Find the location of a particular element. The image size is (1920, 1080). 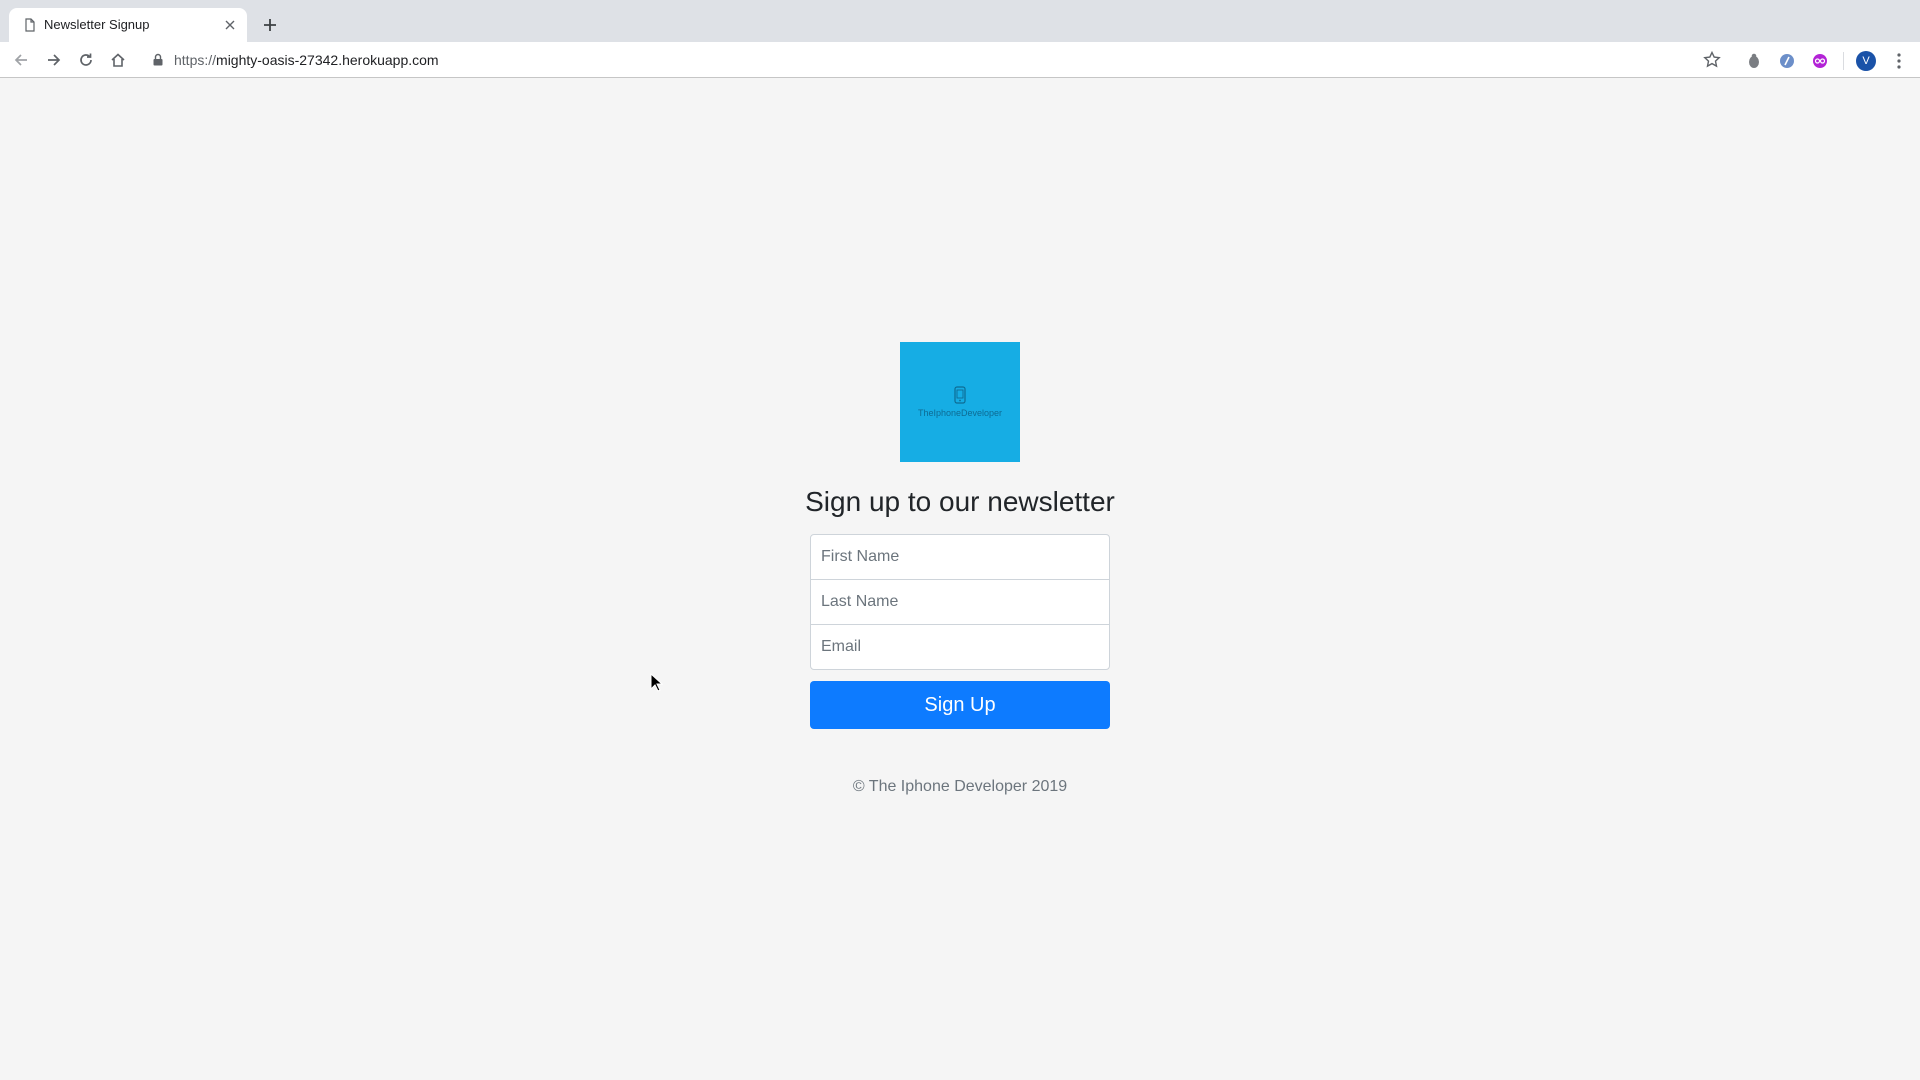

page-title: Sign up to our newsletter is located at coordinates (960, 501).